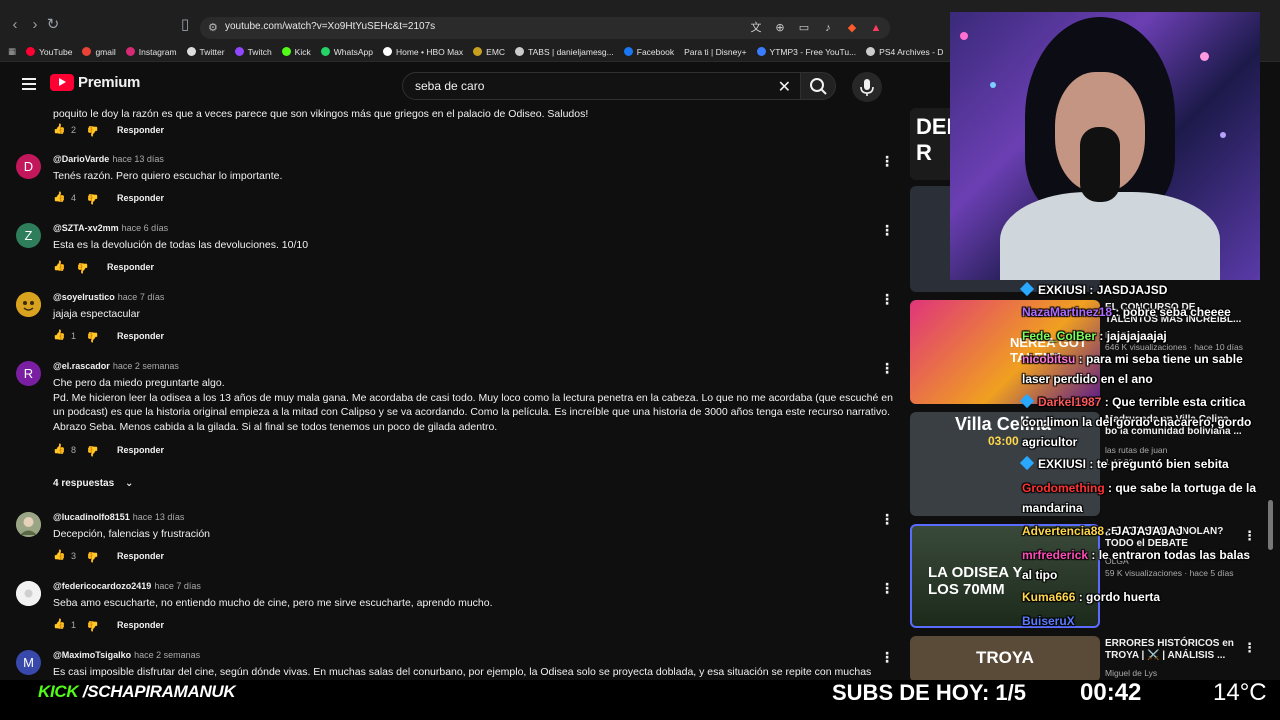 This screenshot has width=1280, height=720. I want to click on chat-message: BuiseruX, so click(1139, 621).